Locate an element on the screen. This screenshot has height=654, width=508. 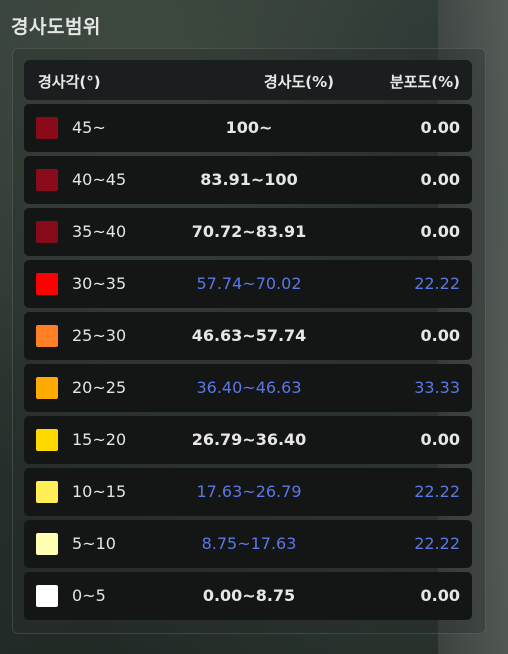
angle-range: 0~5 is located at coordinates (89, 595).